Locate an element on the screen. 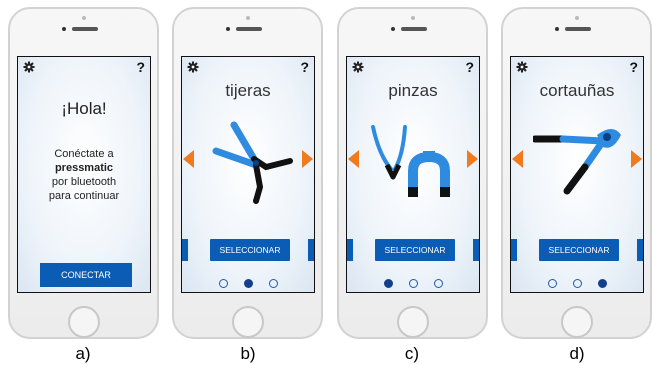 Image resolution: width=653 pixels, height=365 pixels. message-line: Conéctate a is located at coordinates (84, 154).